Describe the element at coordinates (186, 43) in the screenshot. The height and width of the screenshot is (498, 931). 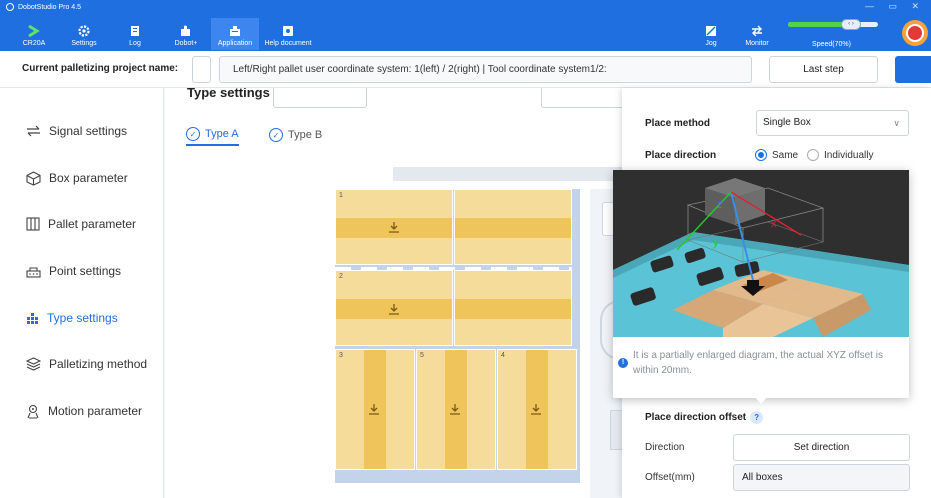
I see `toolbar-dobotplus-label: Dobot+` at that location.